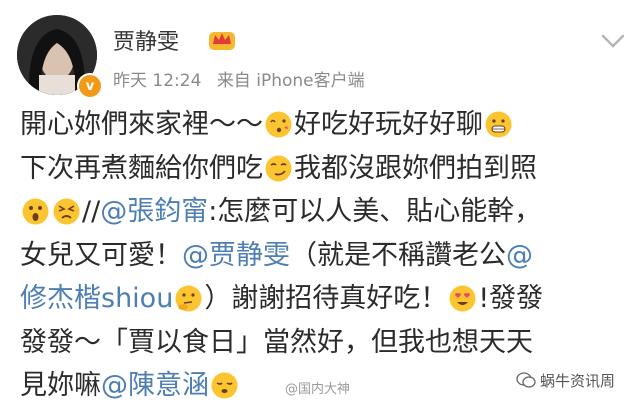 Image resolution: width=640 pixels, height=408 pixels. What do you see at coordinates (498, 124) in the screenshot?
I see `grimace-emoji-icon` at bounding box center [498, 124].